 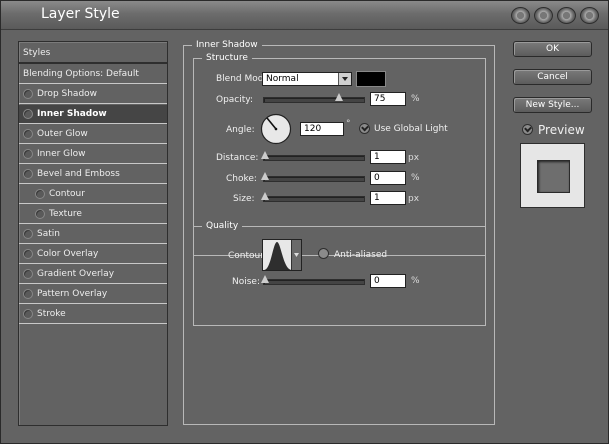 What do you see at coordinates (93, 194) in the screenshot?
I see `style-item-contour: Contour` at bounding box center [93, 194].